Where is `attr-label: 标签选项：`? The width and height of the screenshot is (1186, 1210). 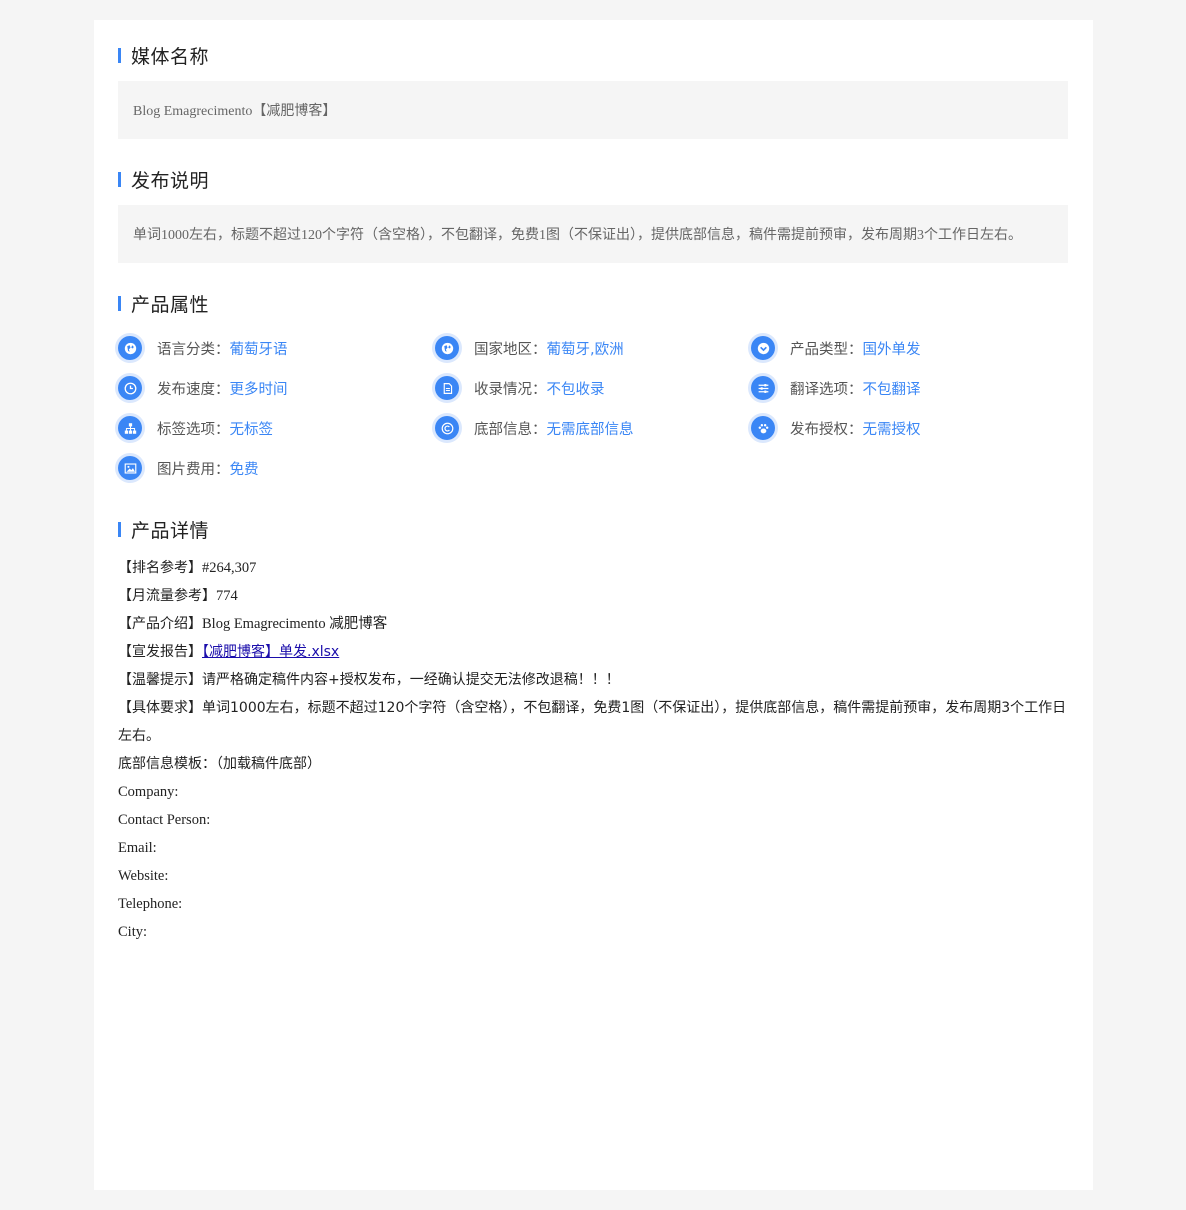
attr-label: 标签选项： is located at coordinates (193, 429).